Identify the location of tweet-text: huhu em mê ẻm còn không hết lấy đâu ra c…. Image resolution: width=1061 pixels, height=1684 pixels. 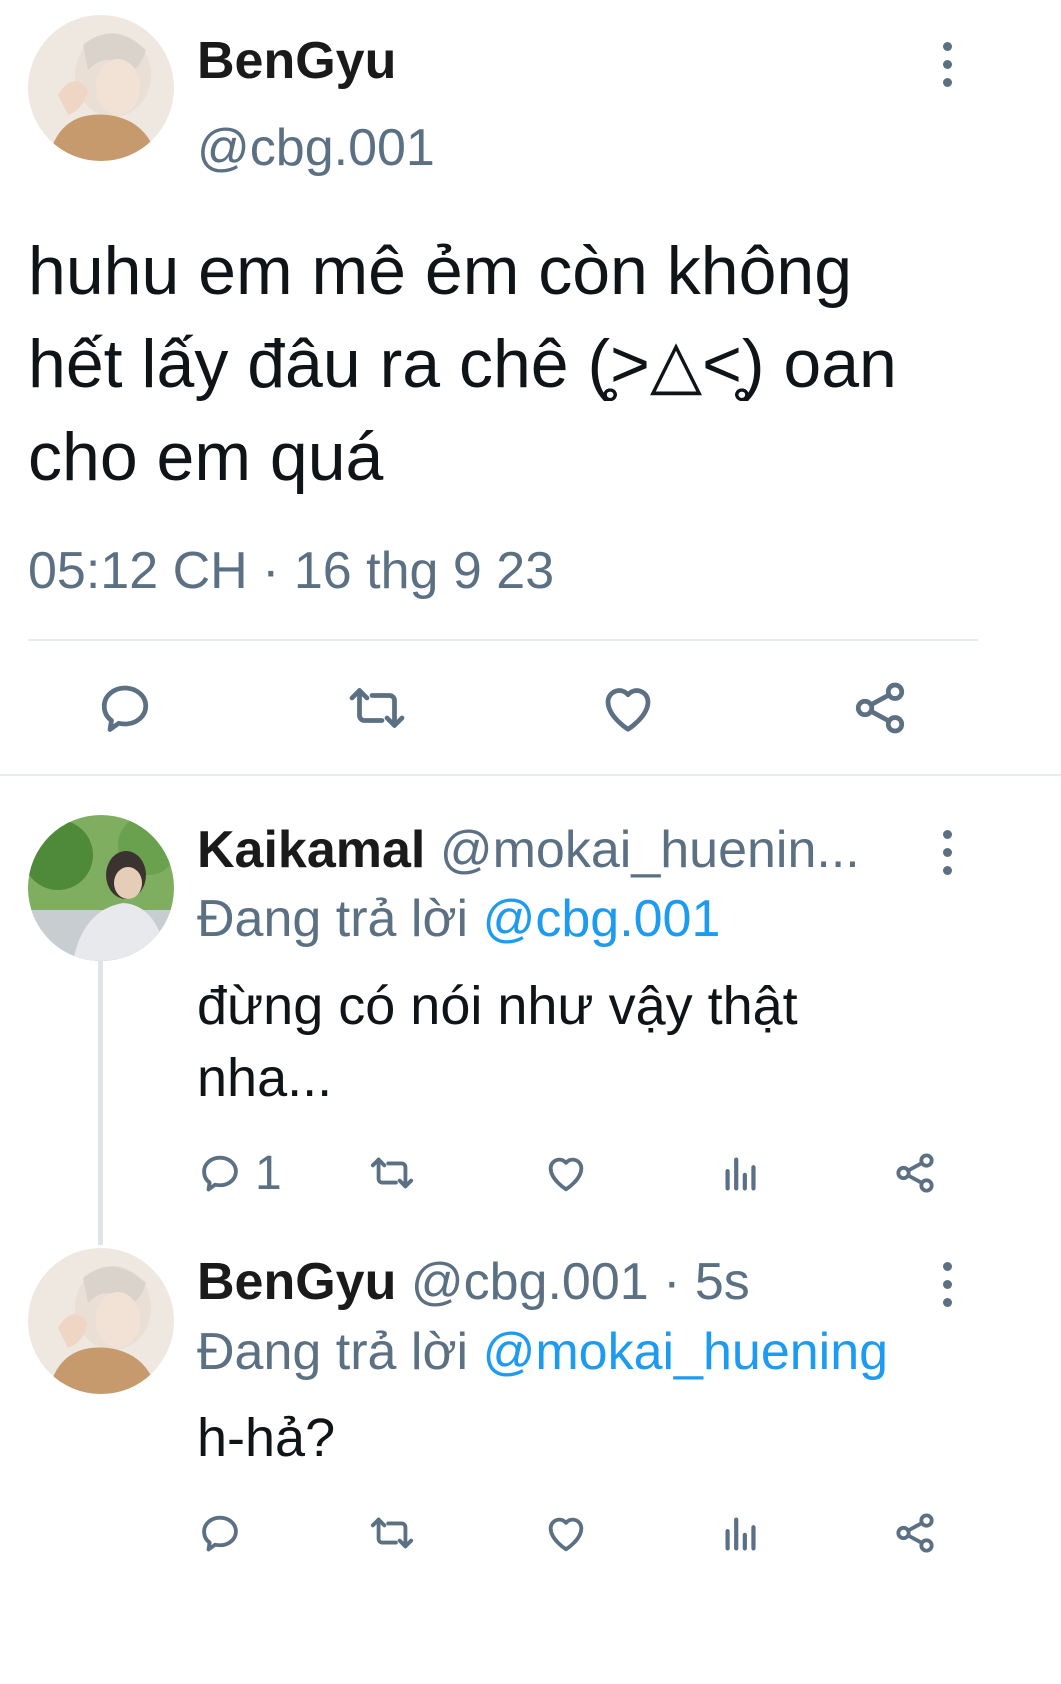
(462, 364).